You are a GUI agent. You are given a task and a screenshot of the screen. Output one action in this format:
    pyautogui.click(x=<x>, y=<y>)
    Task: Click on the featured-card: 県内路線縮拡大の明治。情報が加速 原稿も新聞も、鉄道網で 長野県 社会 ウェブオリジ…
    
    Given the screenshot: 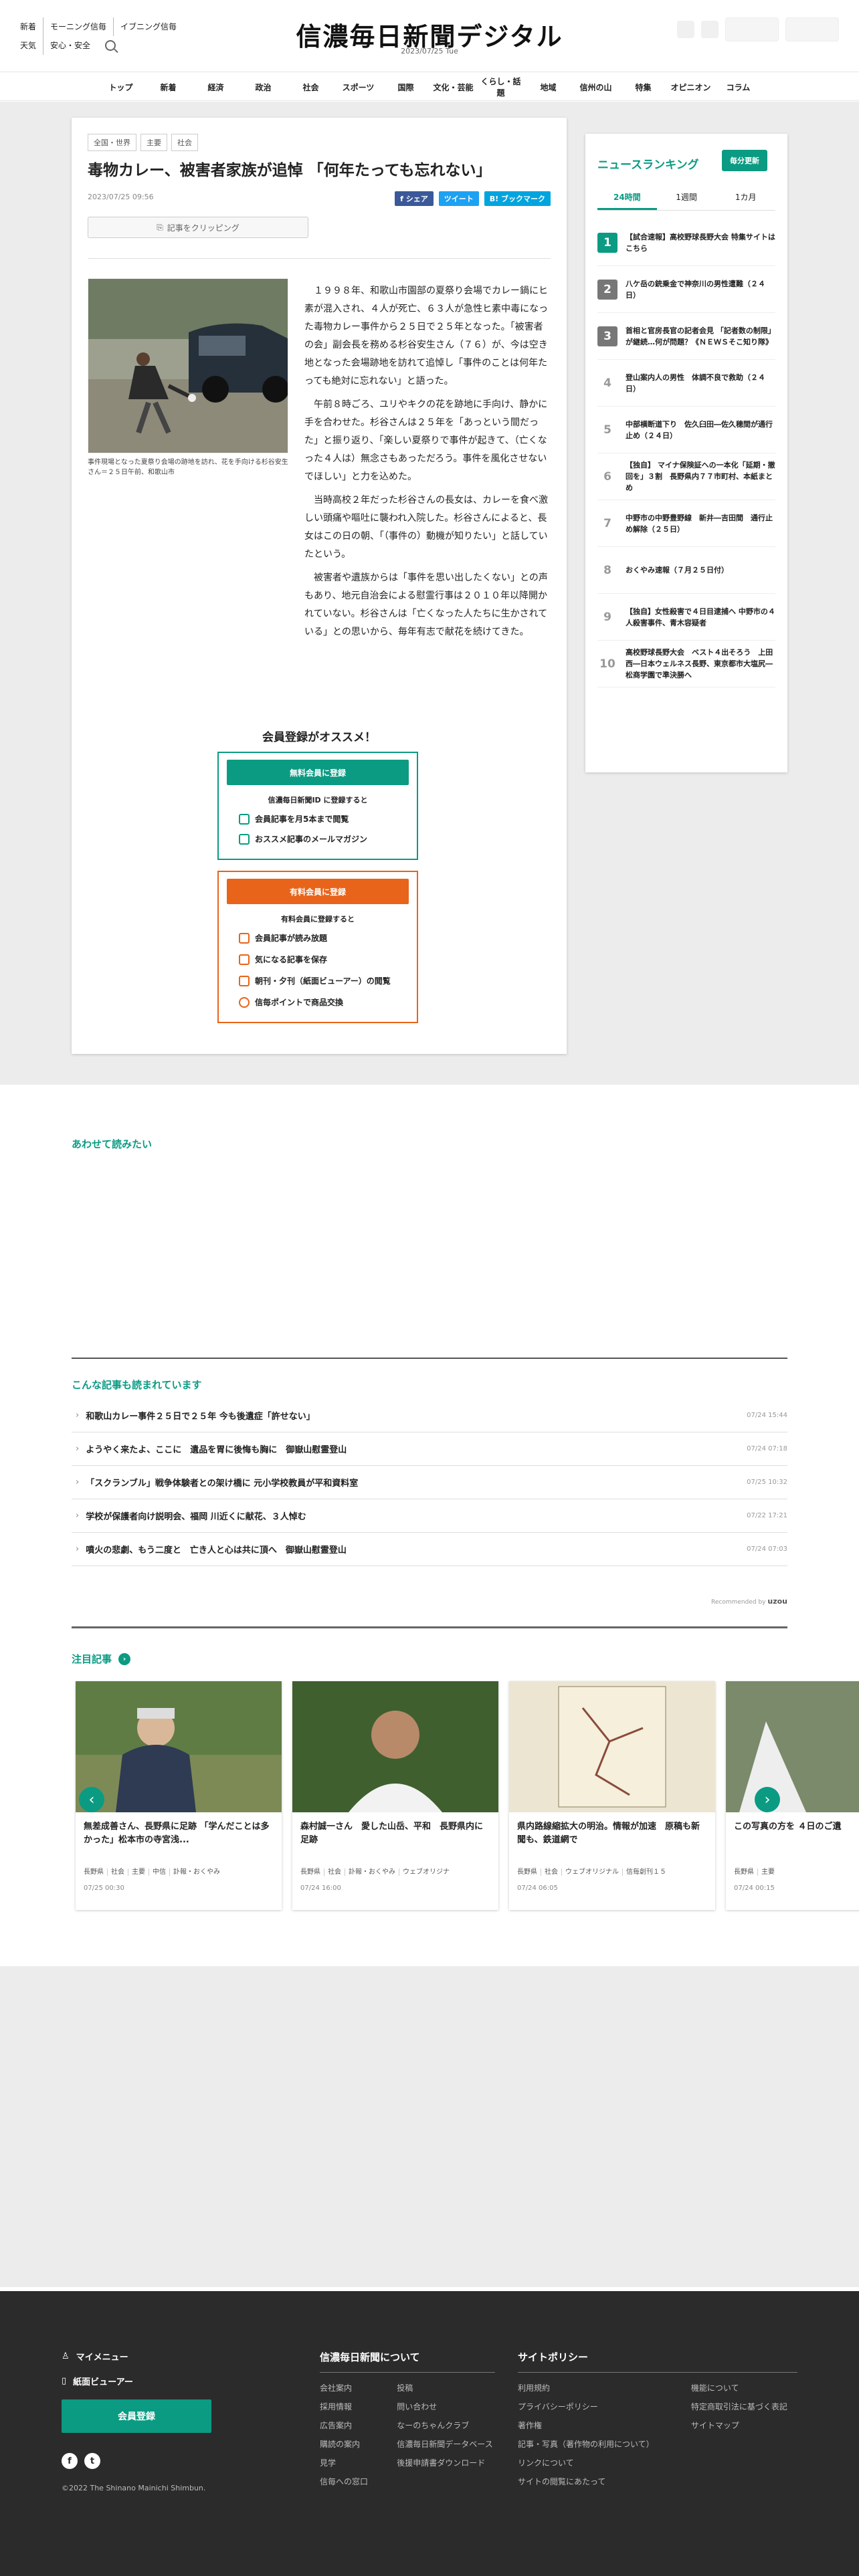 What is the action you would take?
    pyautogui.click(x=612, y=1795)
    